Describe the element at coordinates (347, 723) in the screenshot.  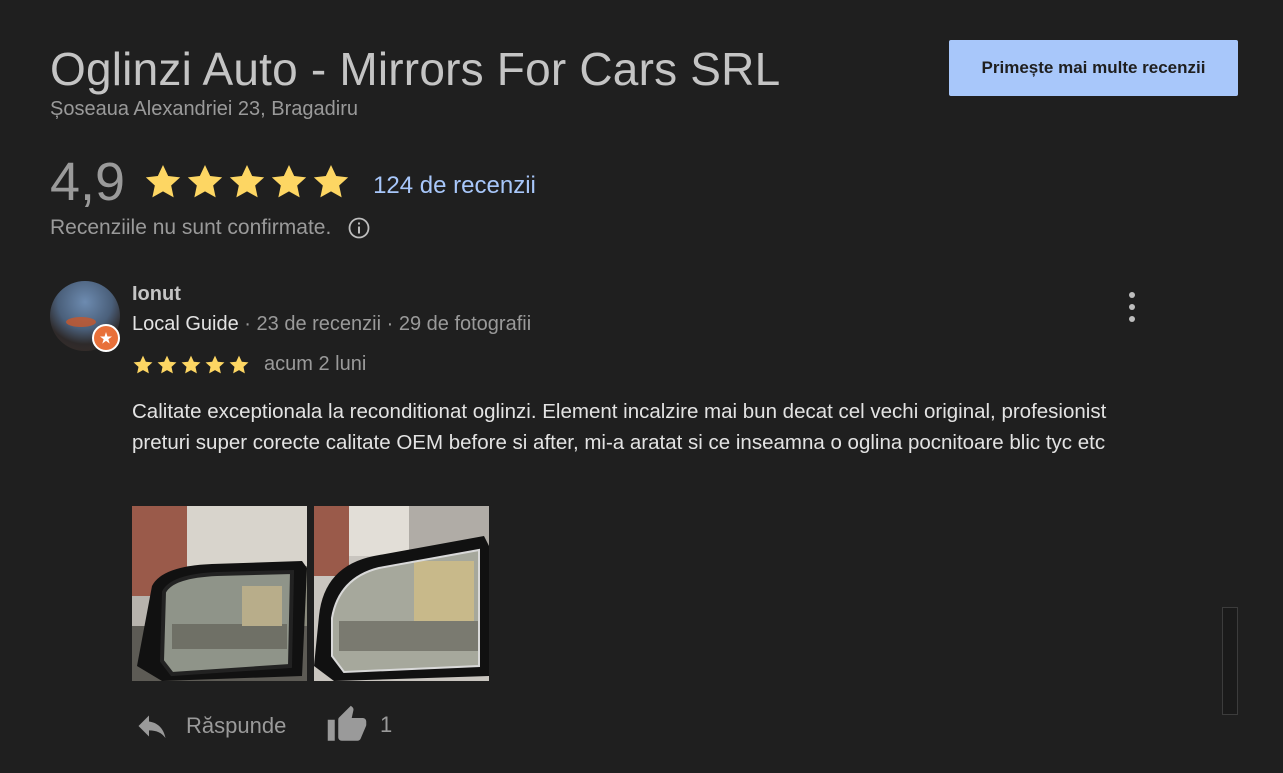
I see `thumb-up-icon` at that location.